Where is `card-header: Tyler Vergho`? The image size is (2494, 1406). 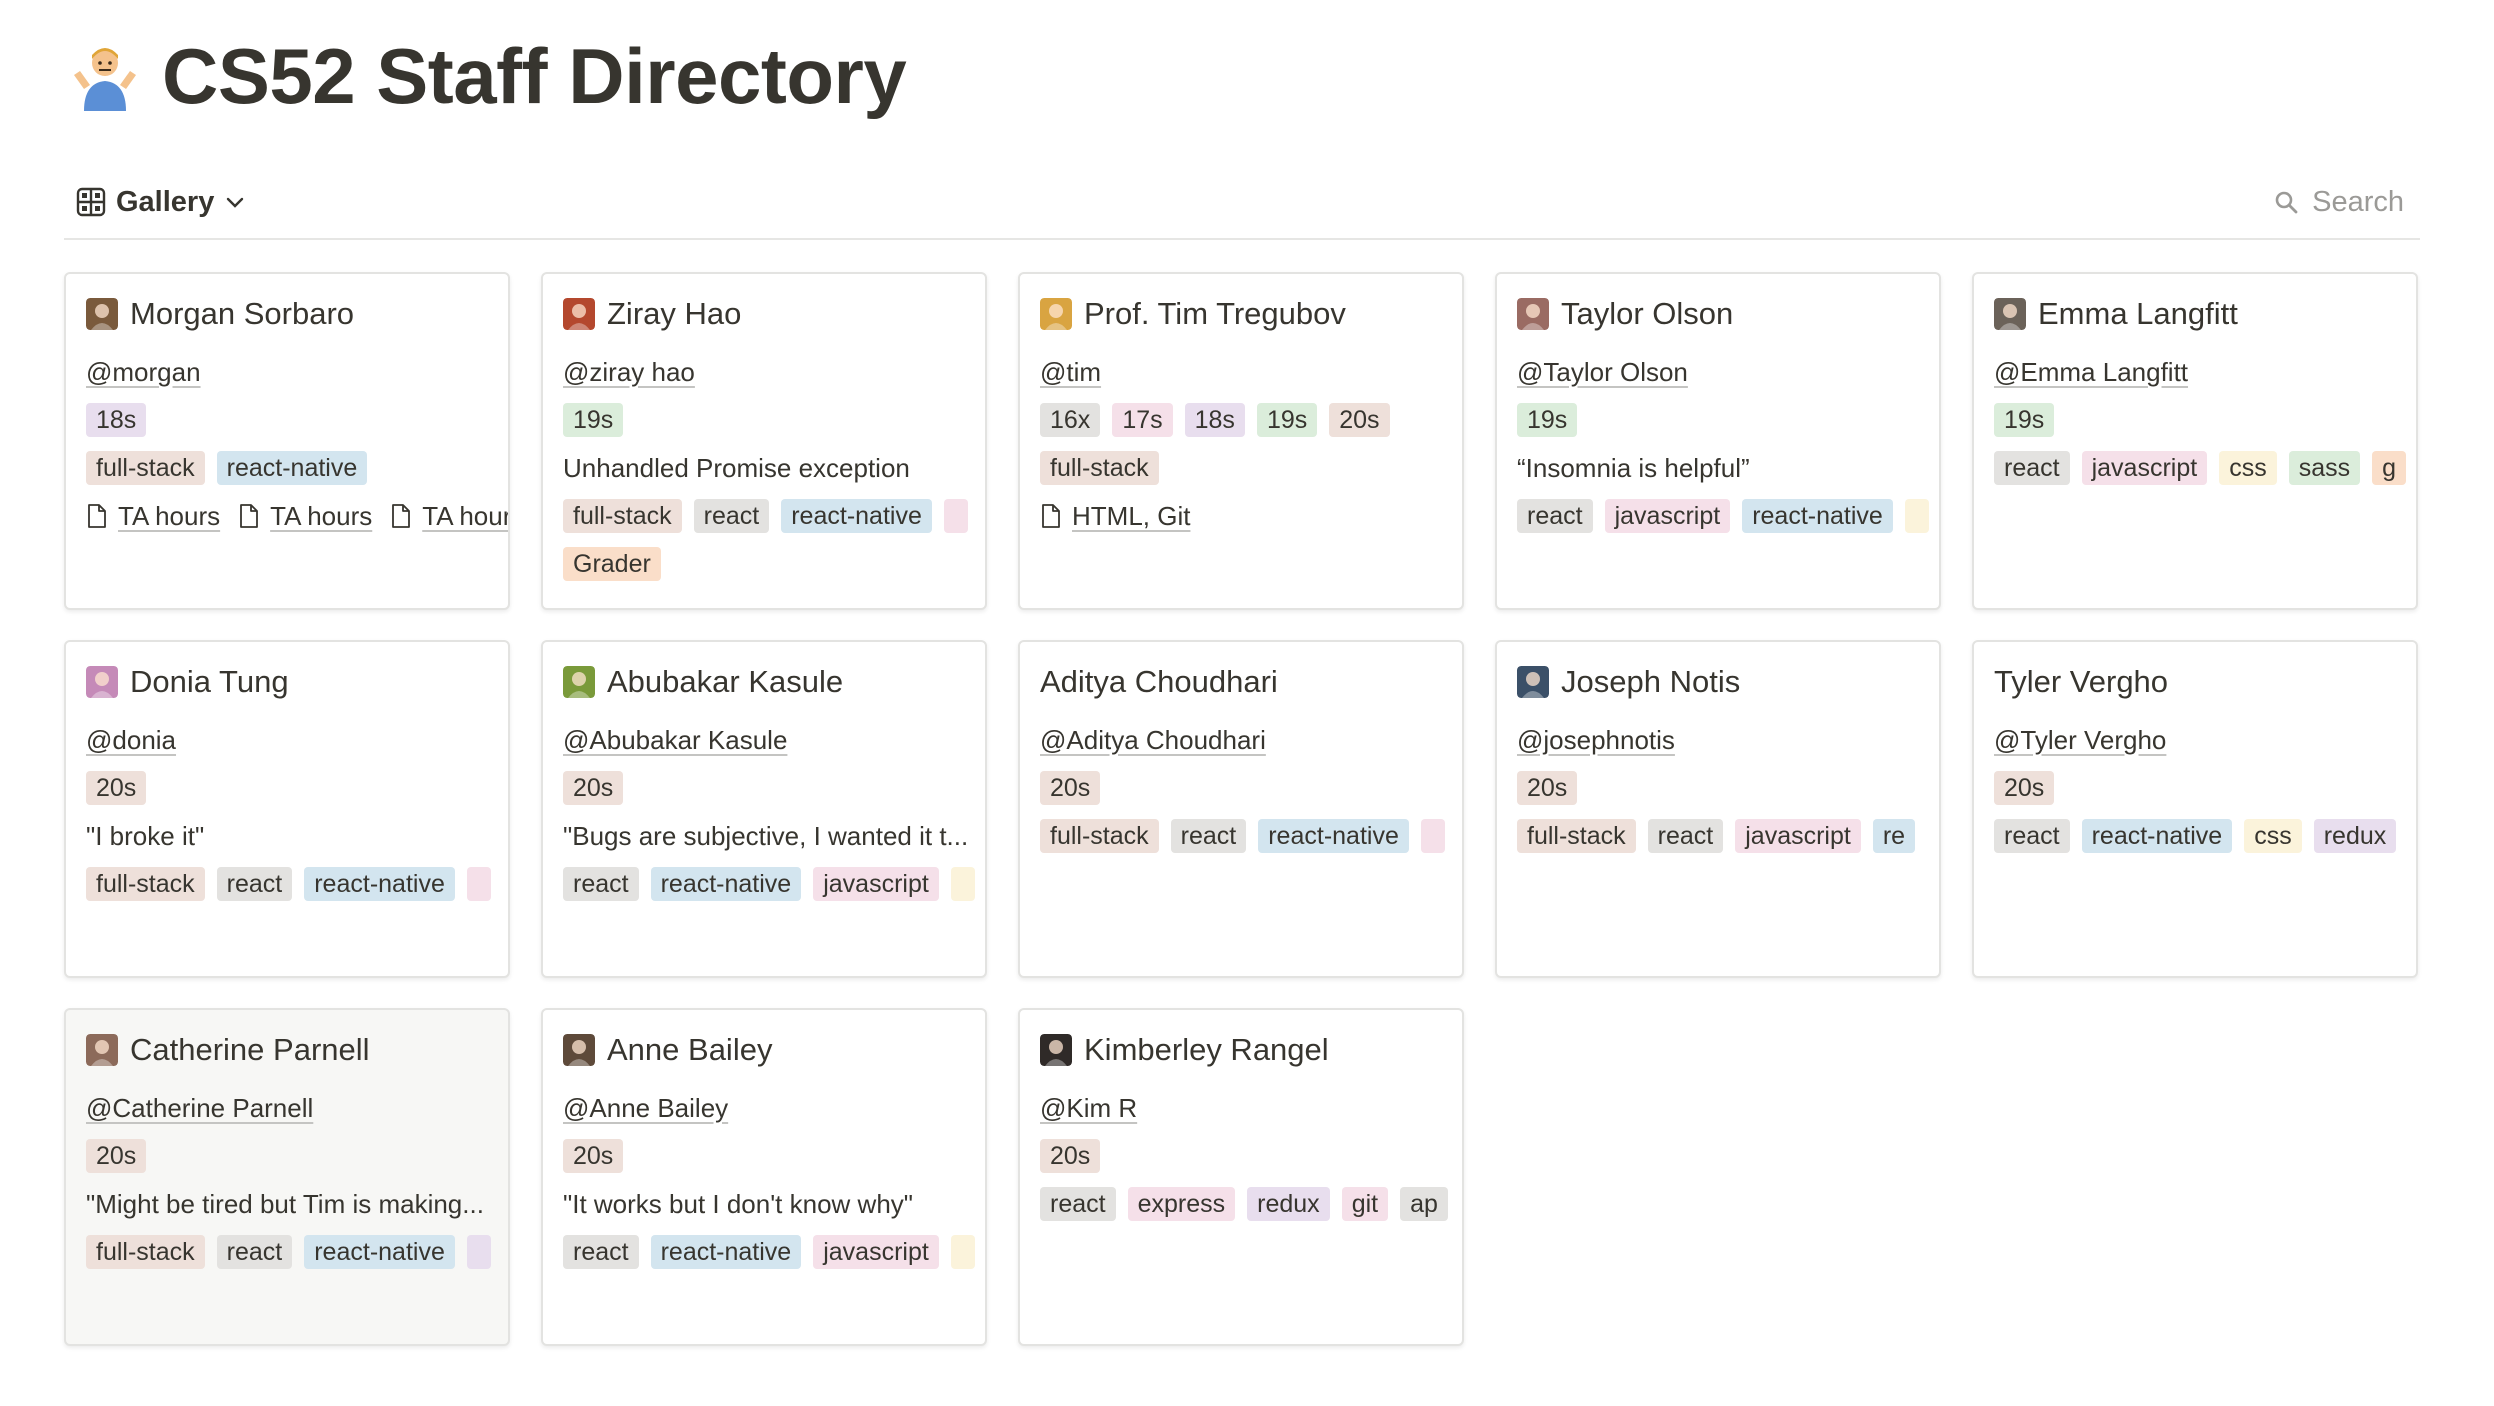
card-header: Tyler Vergho is located at coordinates (2205, 682).